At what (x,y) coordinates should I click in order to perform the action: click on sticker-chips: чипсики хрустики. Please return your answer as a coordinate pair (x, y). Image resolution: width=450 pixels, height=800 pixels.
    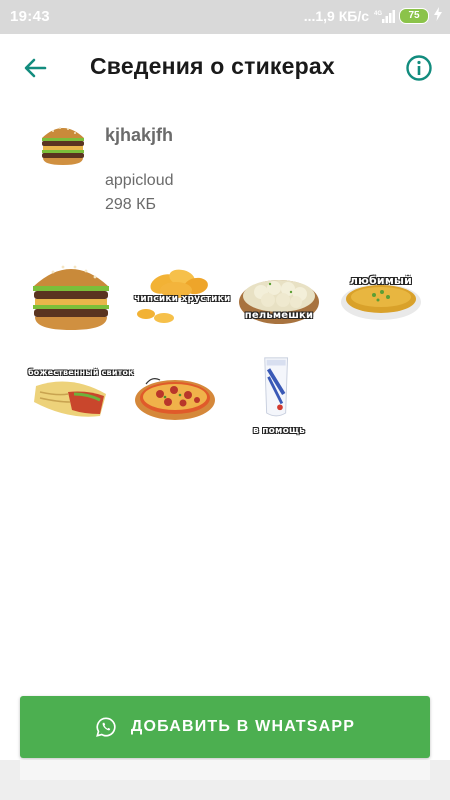
    Looking at the image, I should click on (182, 300).